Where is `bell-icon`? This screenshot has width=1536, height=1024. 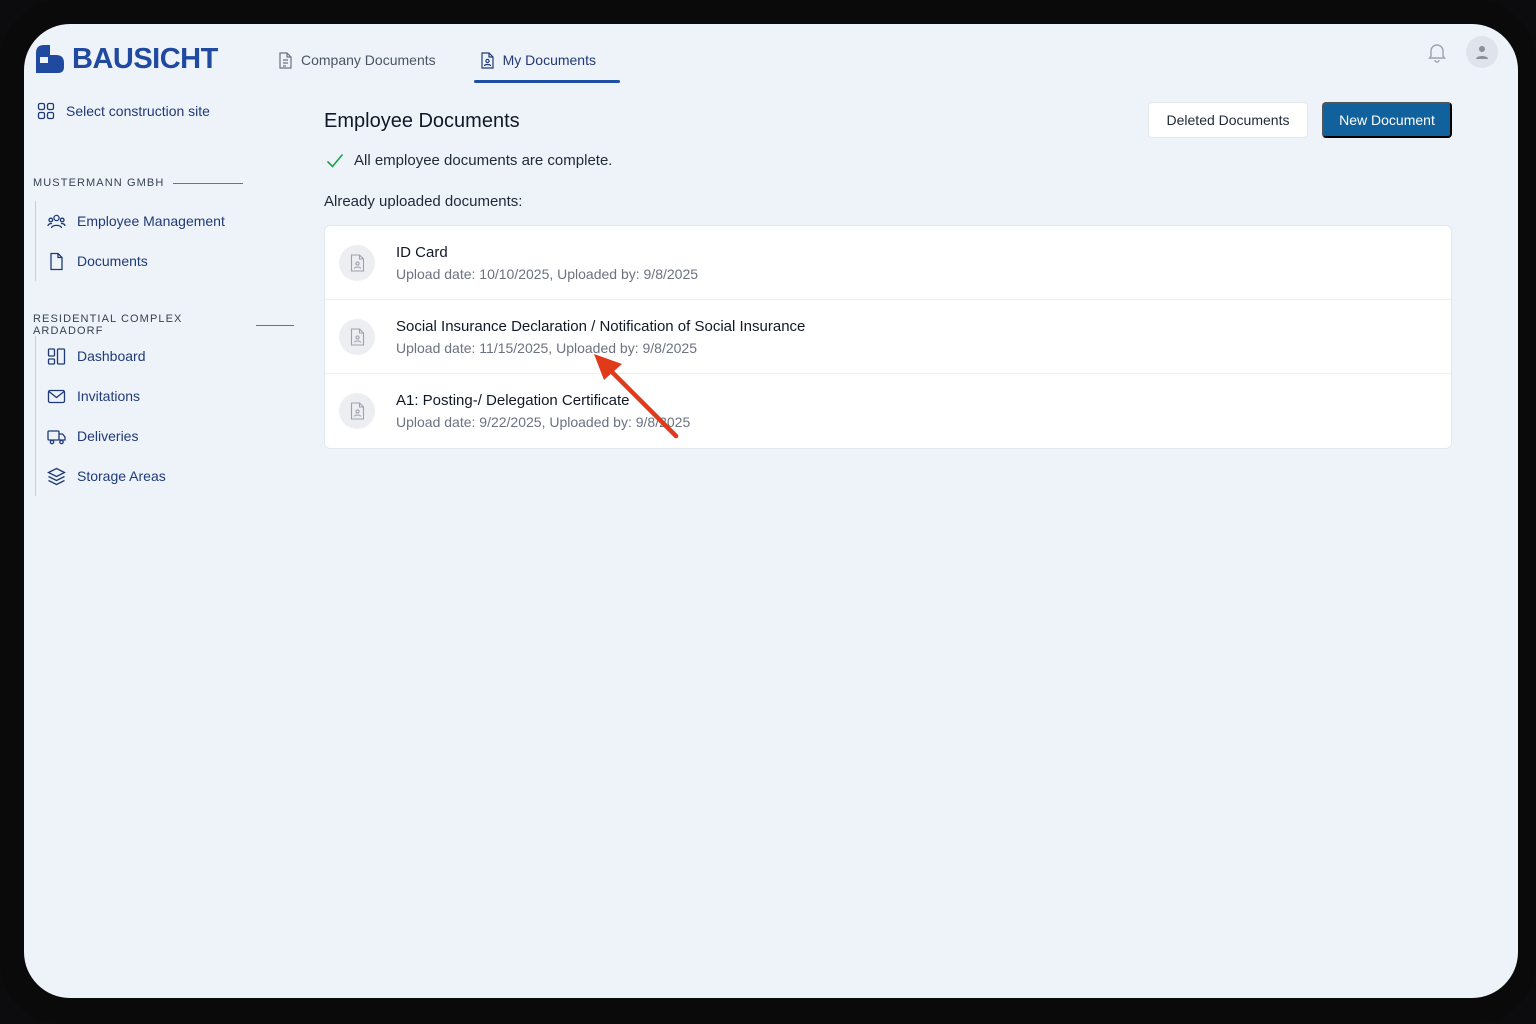 bell-icon is located at coordinates (1437, 52).